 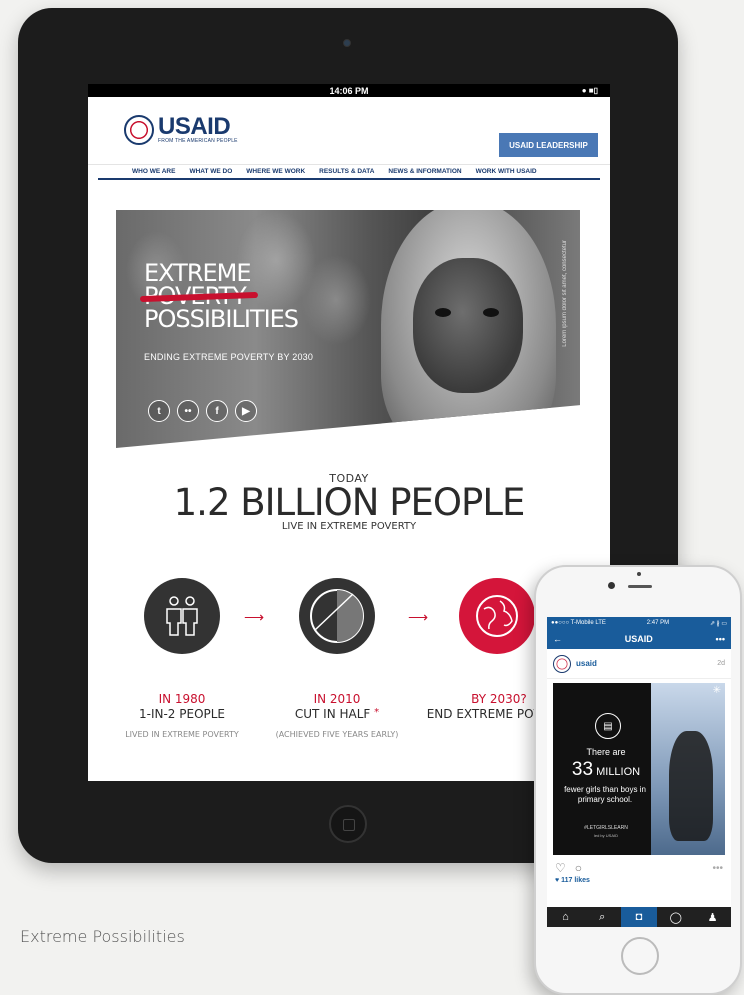 I want to click on ios-status-bar: 14:06 PM ● ■▯, so click(x=349, y=90).